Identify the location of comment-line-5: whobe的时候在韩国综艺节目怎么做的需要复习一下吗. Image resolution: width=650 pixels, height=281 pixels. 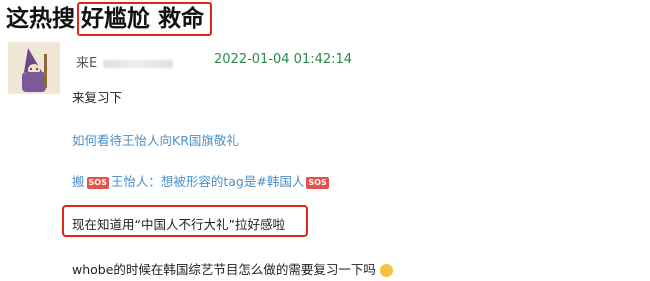
(232, 268).